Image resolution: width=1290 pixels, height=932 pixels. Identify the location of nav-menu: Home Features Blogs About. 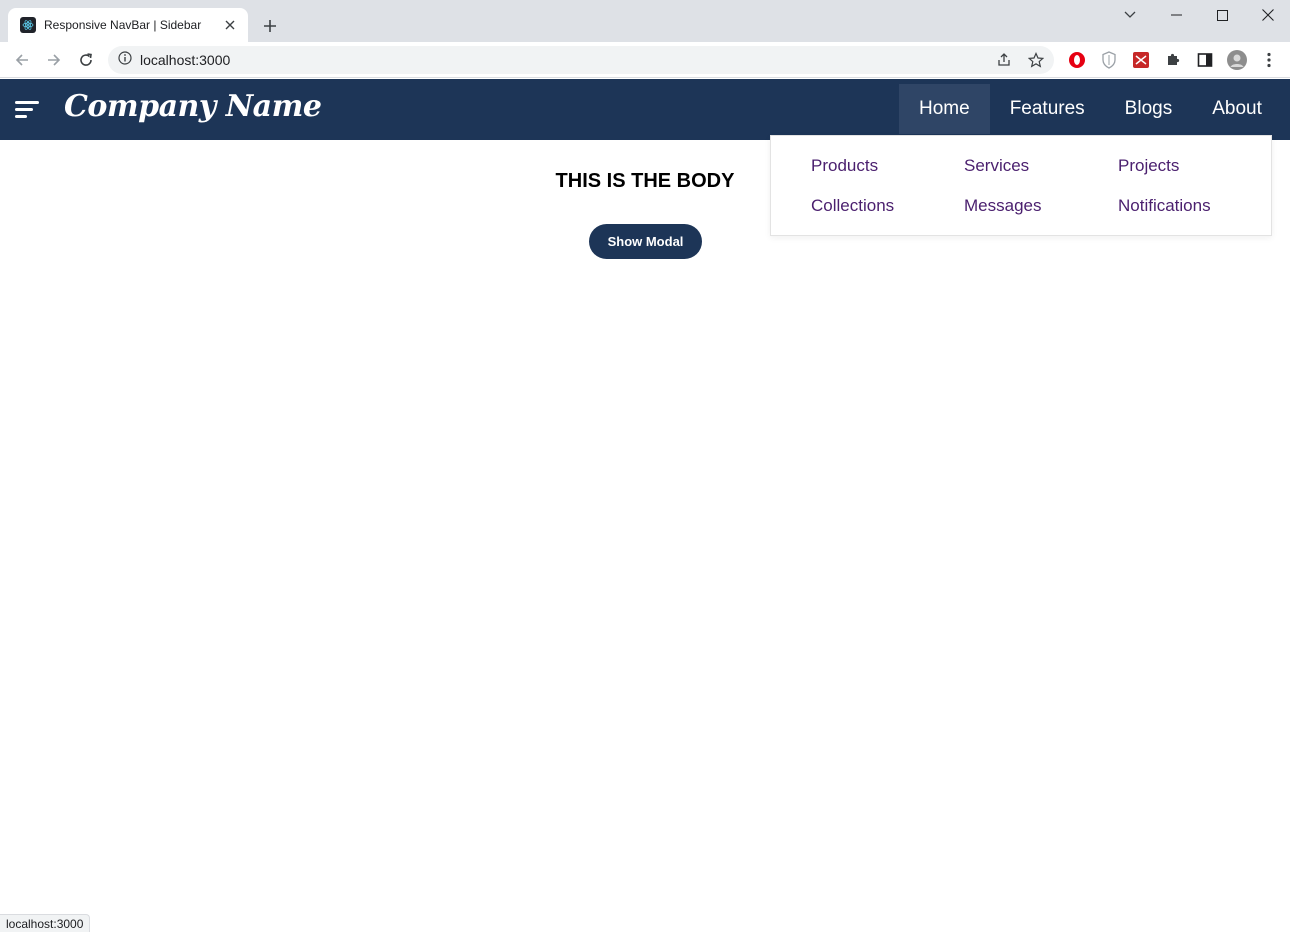
(1090, 109).